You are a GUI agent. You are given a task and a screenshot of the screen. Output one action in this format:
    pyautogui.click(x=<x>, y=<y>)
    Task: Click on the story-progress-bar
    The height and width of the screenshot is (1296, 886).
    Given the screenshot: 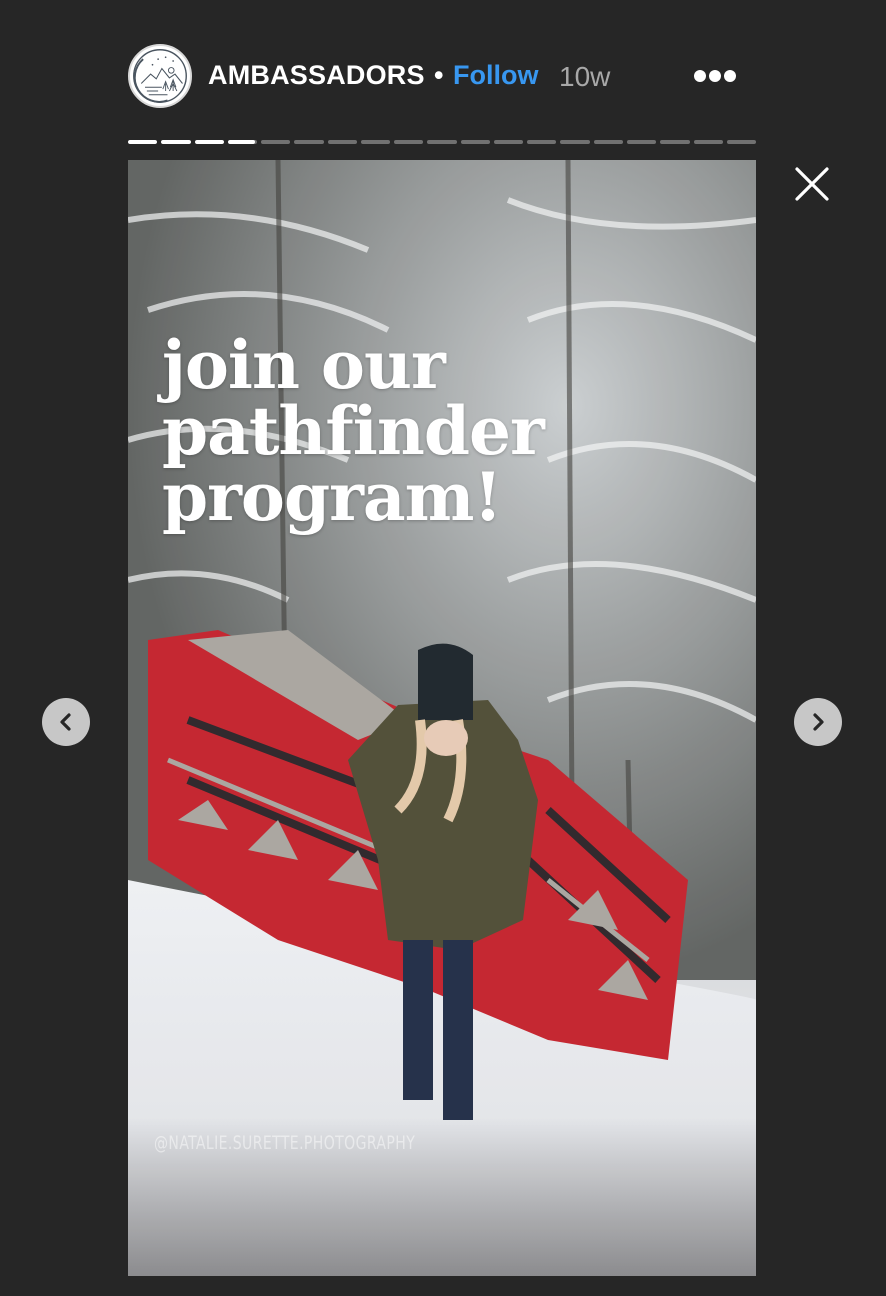 What is the action you would take?
    pyautogui.click(x=442, y=142)
    